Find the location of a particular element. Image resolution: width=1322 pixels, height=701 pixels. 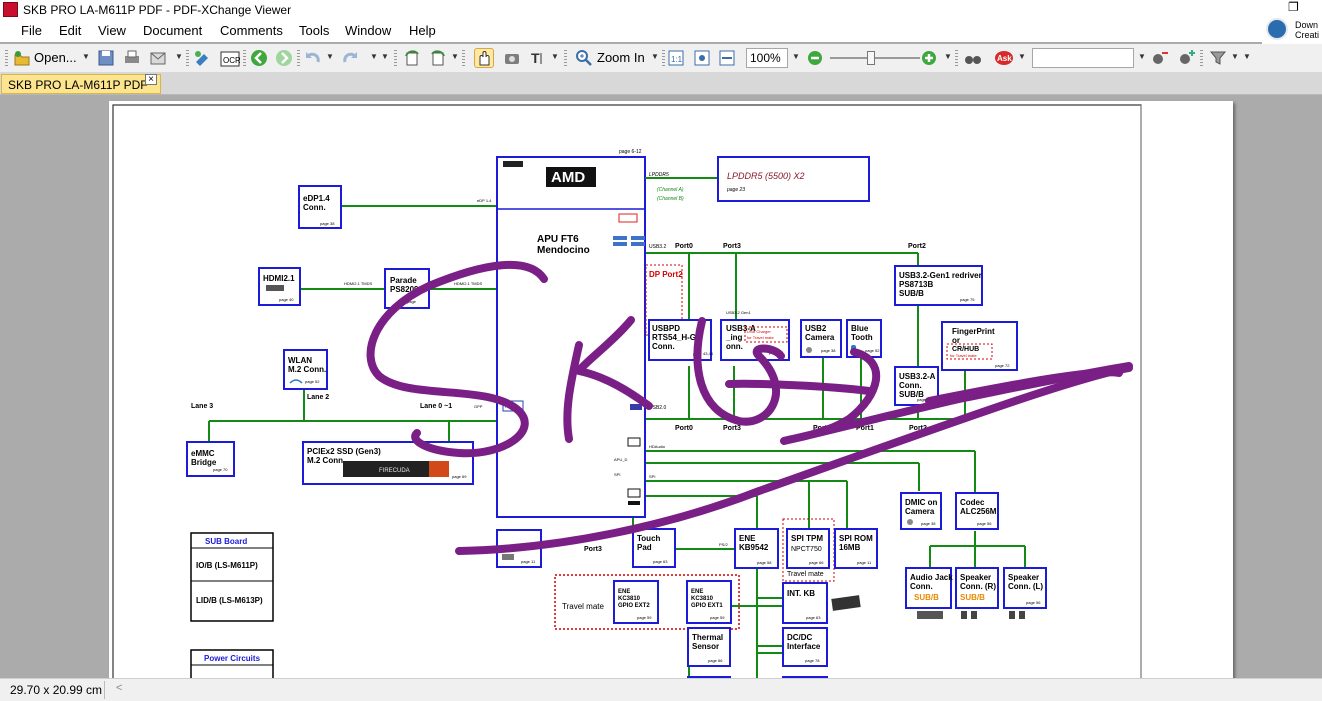

search-input is located at coordinates (1083, 58).